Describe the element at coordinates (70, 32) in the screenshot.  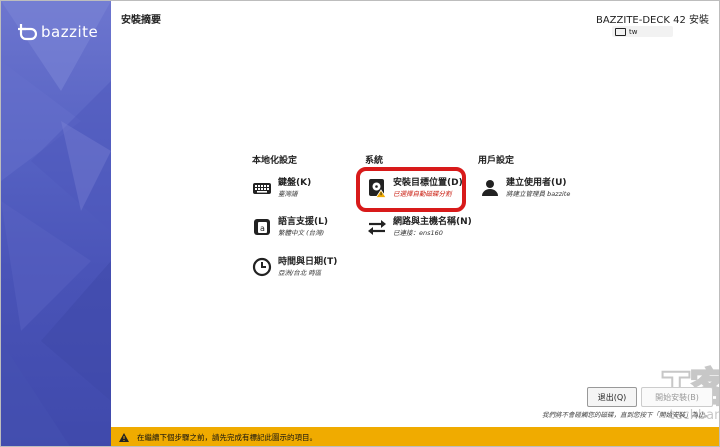
I see `brand-name: bazzite` at that location.